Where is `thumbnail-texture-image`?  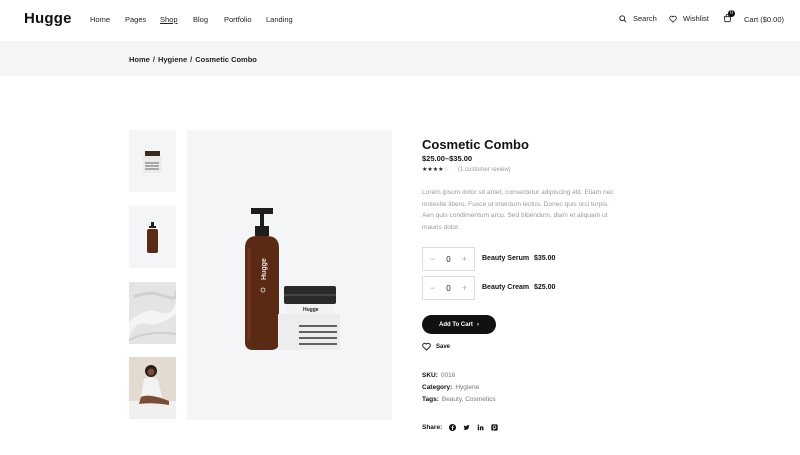 thumbnail-texture-image is located at coordinates (152, 313).